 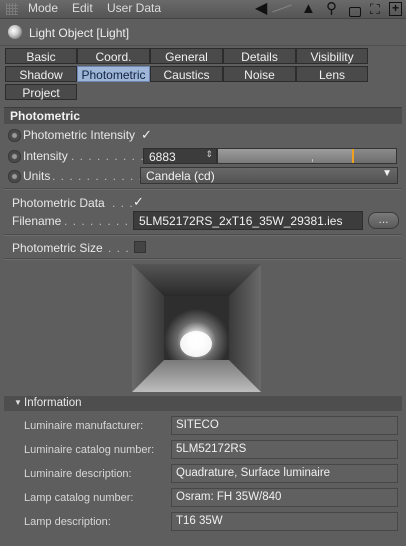 What do you see at coordinates (269, 175) in the screenshot?
I see `units-select: Candela (cd) ▼` at bounding box center [269, 175].